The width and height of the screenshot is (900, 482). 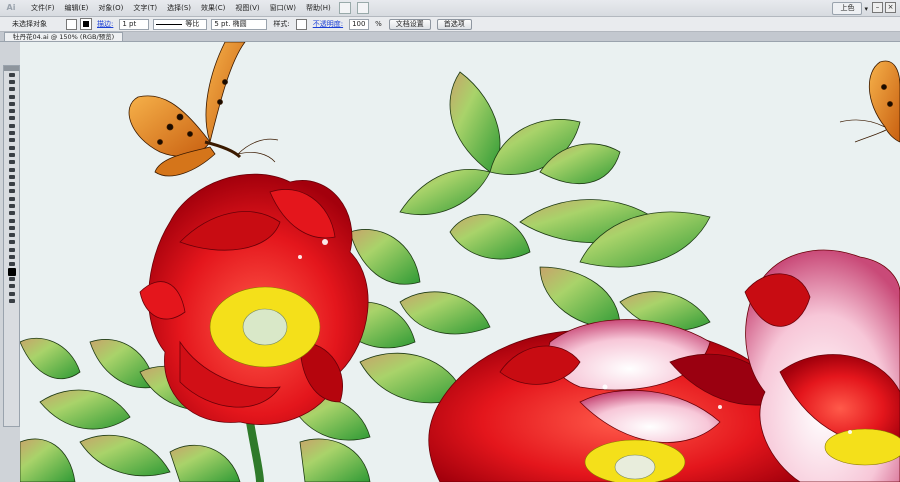 I want to click on blob-brush-tool-icon, so click(x=11, y=147).